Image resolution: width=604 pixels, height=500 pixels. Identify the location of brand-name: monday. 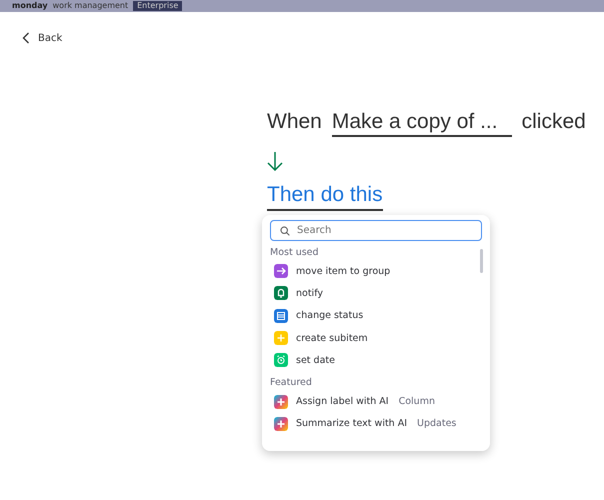
(30, 6).